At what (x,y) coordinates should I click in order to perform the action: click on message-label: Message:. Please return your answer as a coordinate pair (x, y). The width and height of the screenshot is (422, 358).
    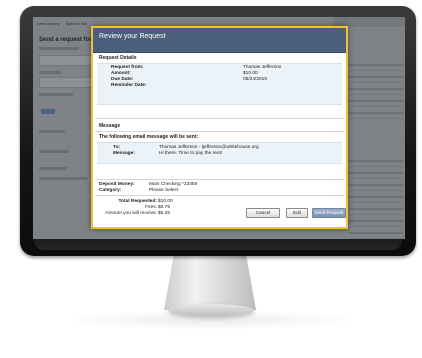
    Looking at the image, I should click on (124, 153).